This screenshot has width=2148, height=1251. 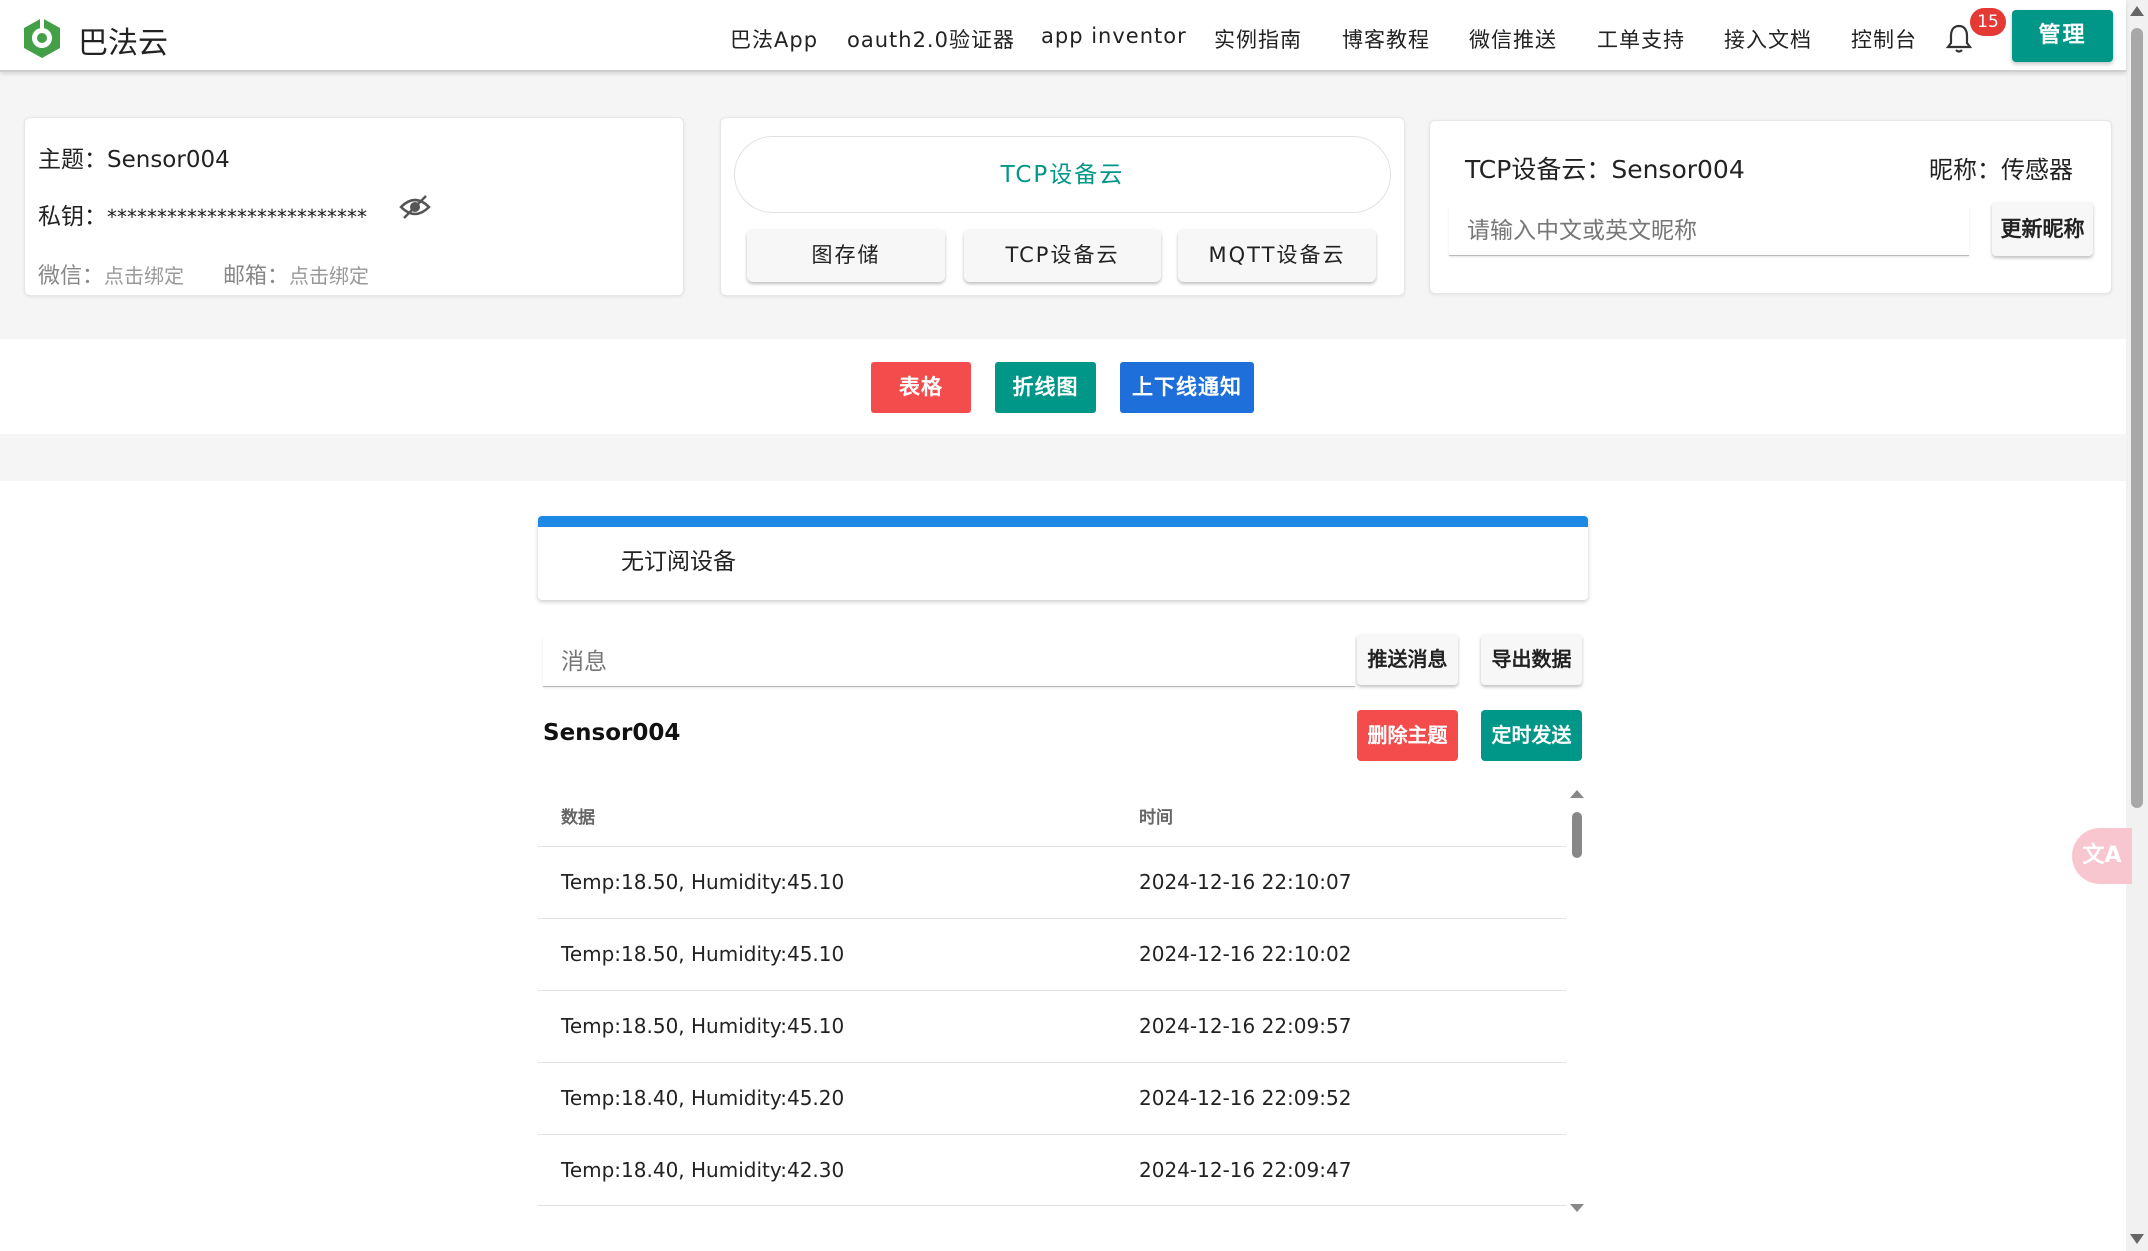 I want to click on email-bind-row: 邮箱：点击绑定, so click(x=296, y=274).